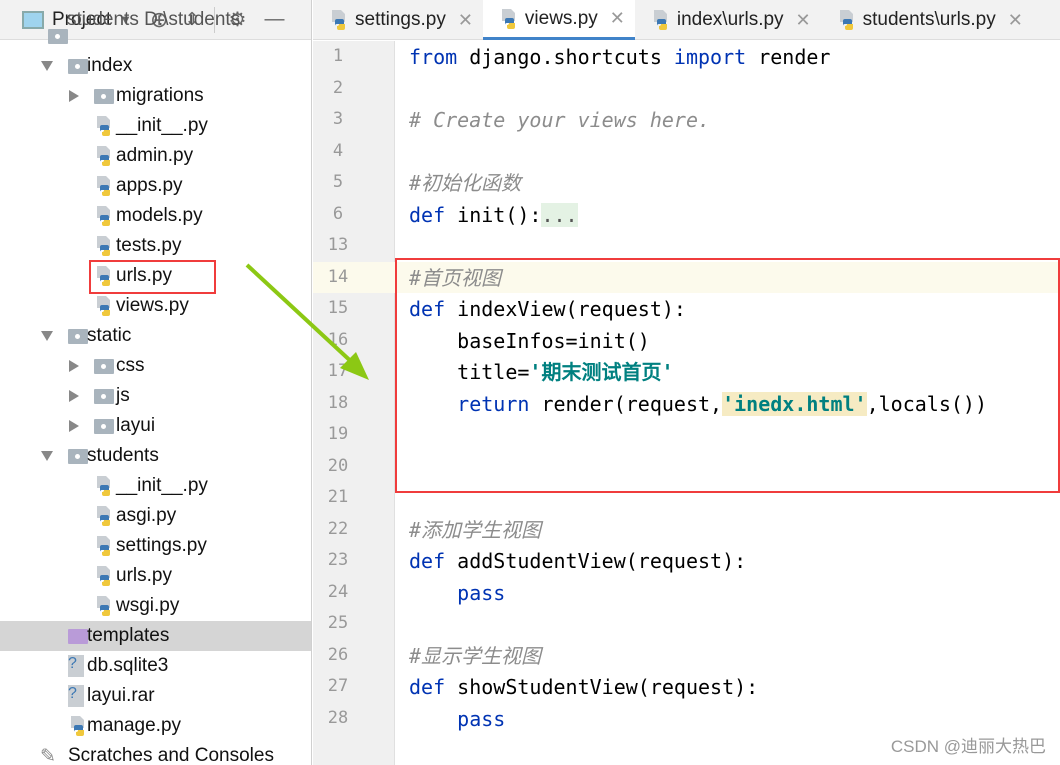  Describe the element at coordinates (307, 321) in the screenshot. I see `annotation-arrow` at that location.